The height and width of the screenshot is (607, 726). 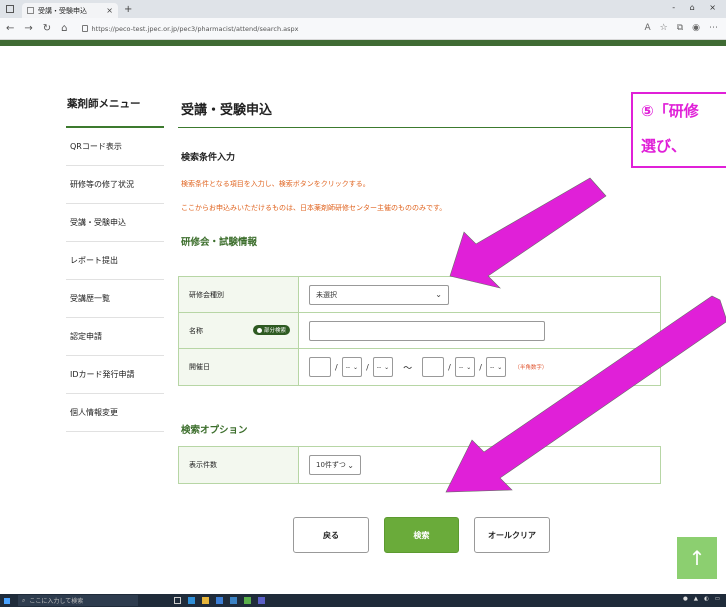 I want to click on sidebar-item-id-card: IDカード発行申請, so click(x=115, y=375).